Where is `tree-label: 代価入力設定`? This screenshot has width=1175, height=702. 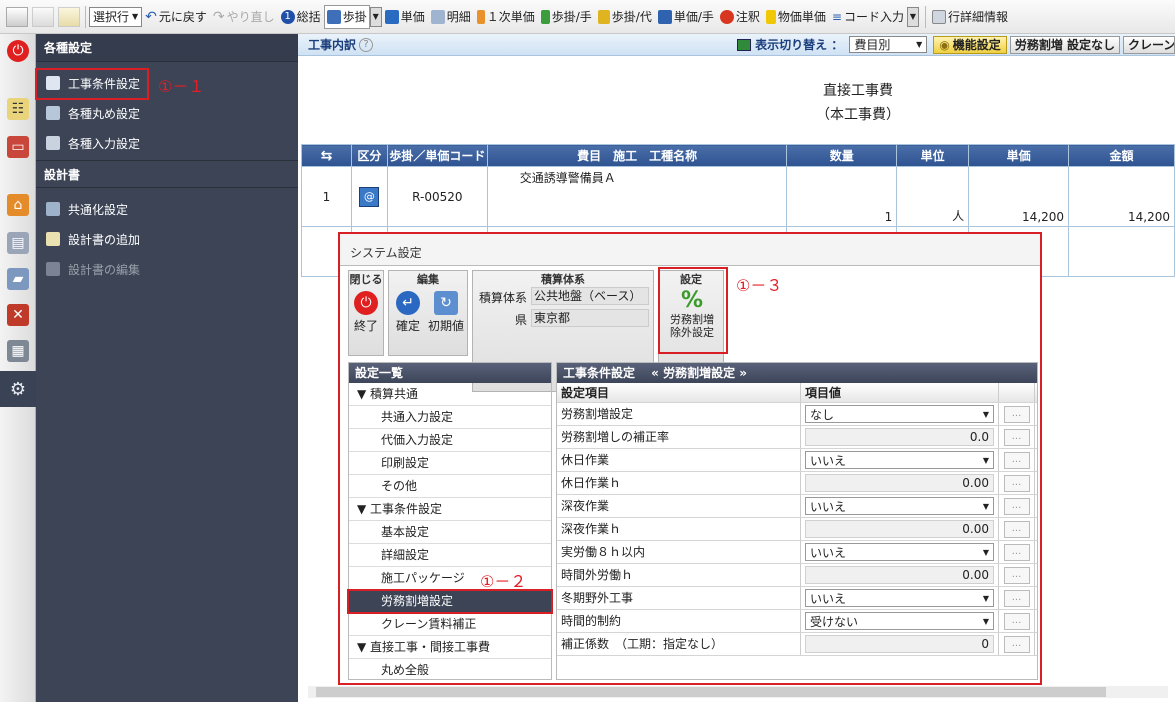
tree-label: 代価入力設定 is located at coordinates (417, 440).